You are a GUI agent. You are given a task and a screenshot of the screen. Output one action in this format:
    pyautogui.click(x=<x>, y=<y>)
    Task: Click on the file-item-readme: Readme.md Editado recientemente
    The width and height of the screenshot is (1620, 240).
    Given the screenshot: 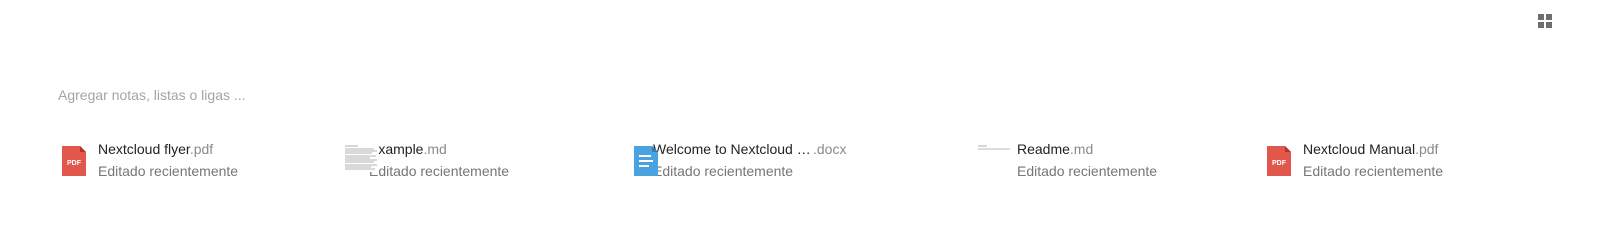 What is the action you would take?
    pyautogui.click(x=1120, y=160)
    